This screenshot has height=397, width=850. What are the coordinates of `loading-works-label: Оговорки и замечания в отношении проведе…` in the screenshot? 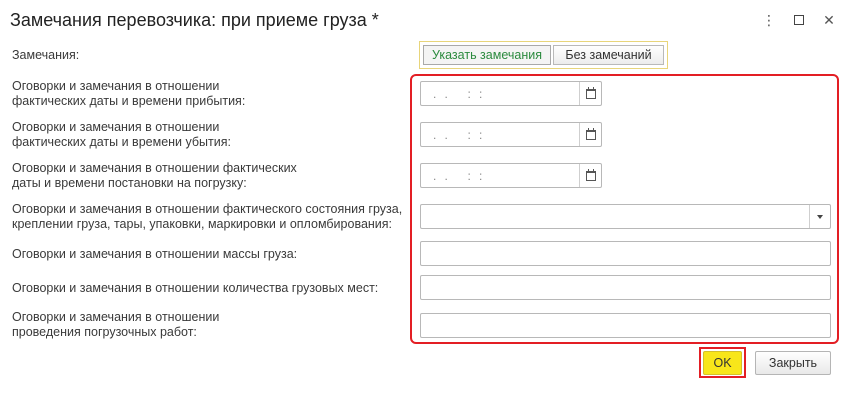 It's located at (116, 324).